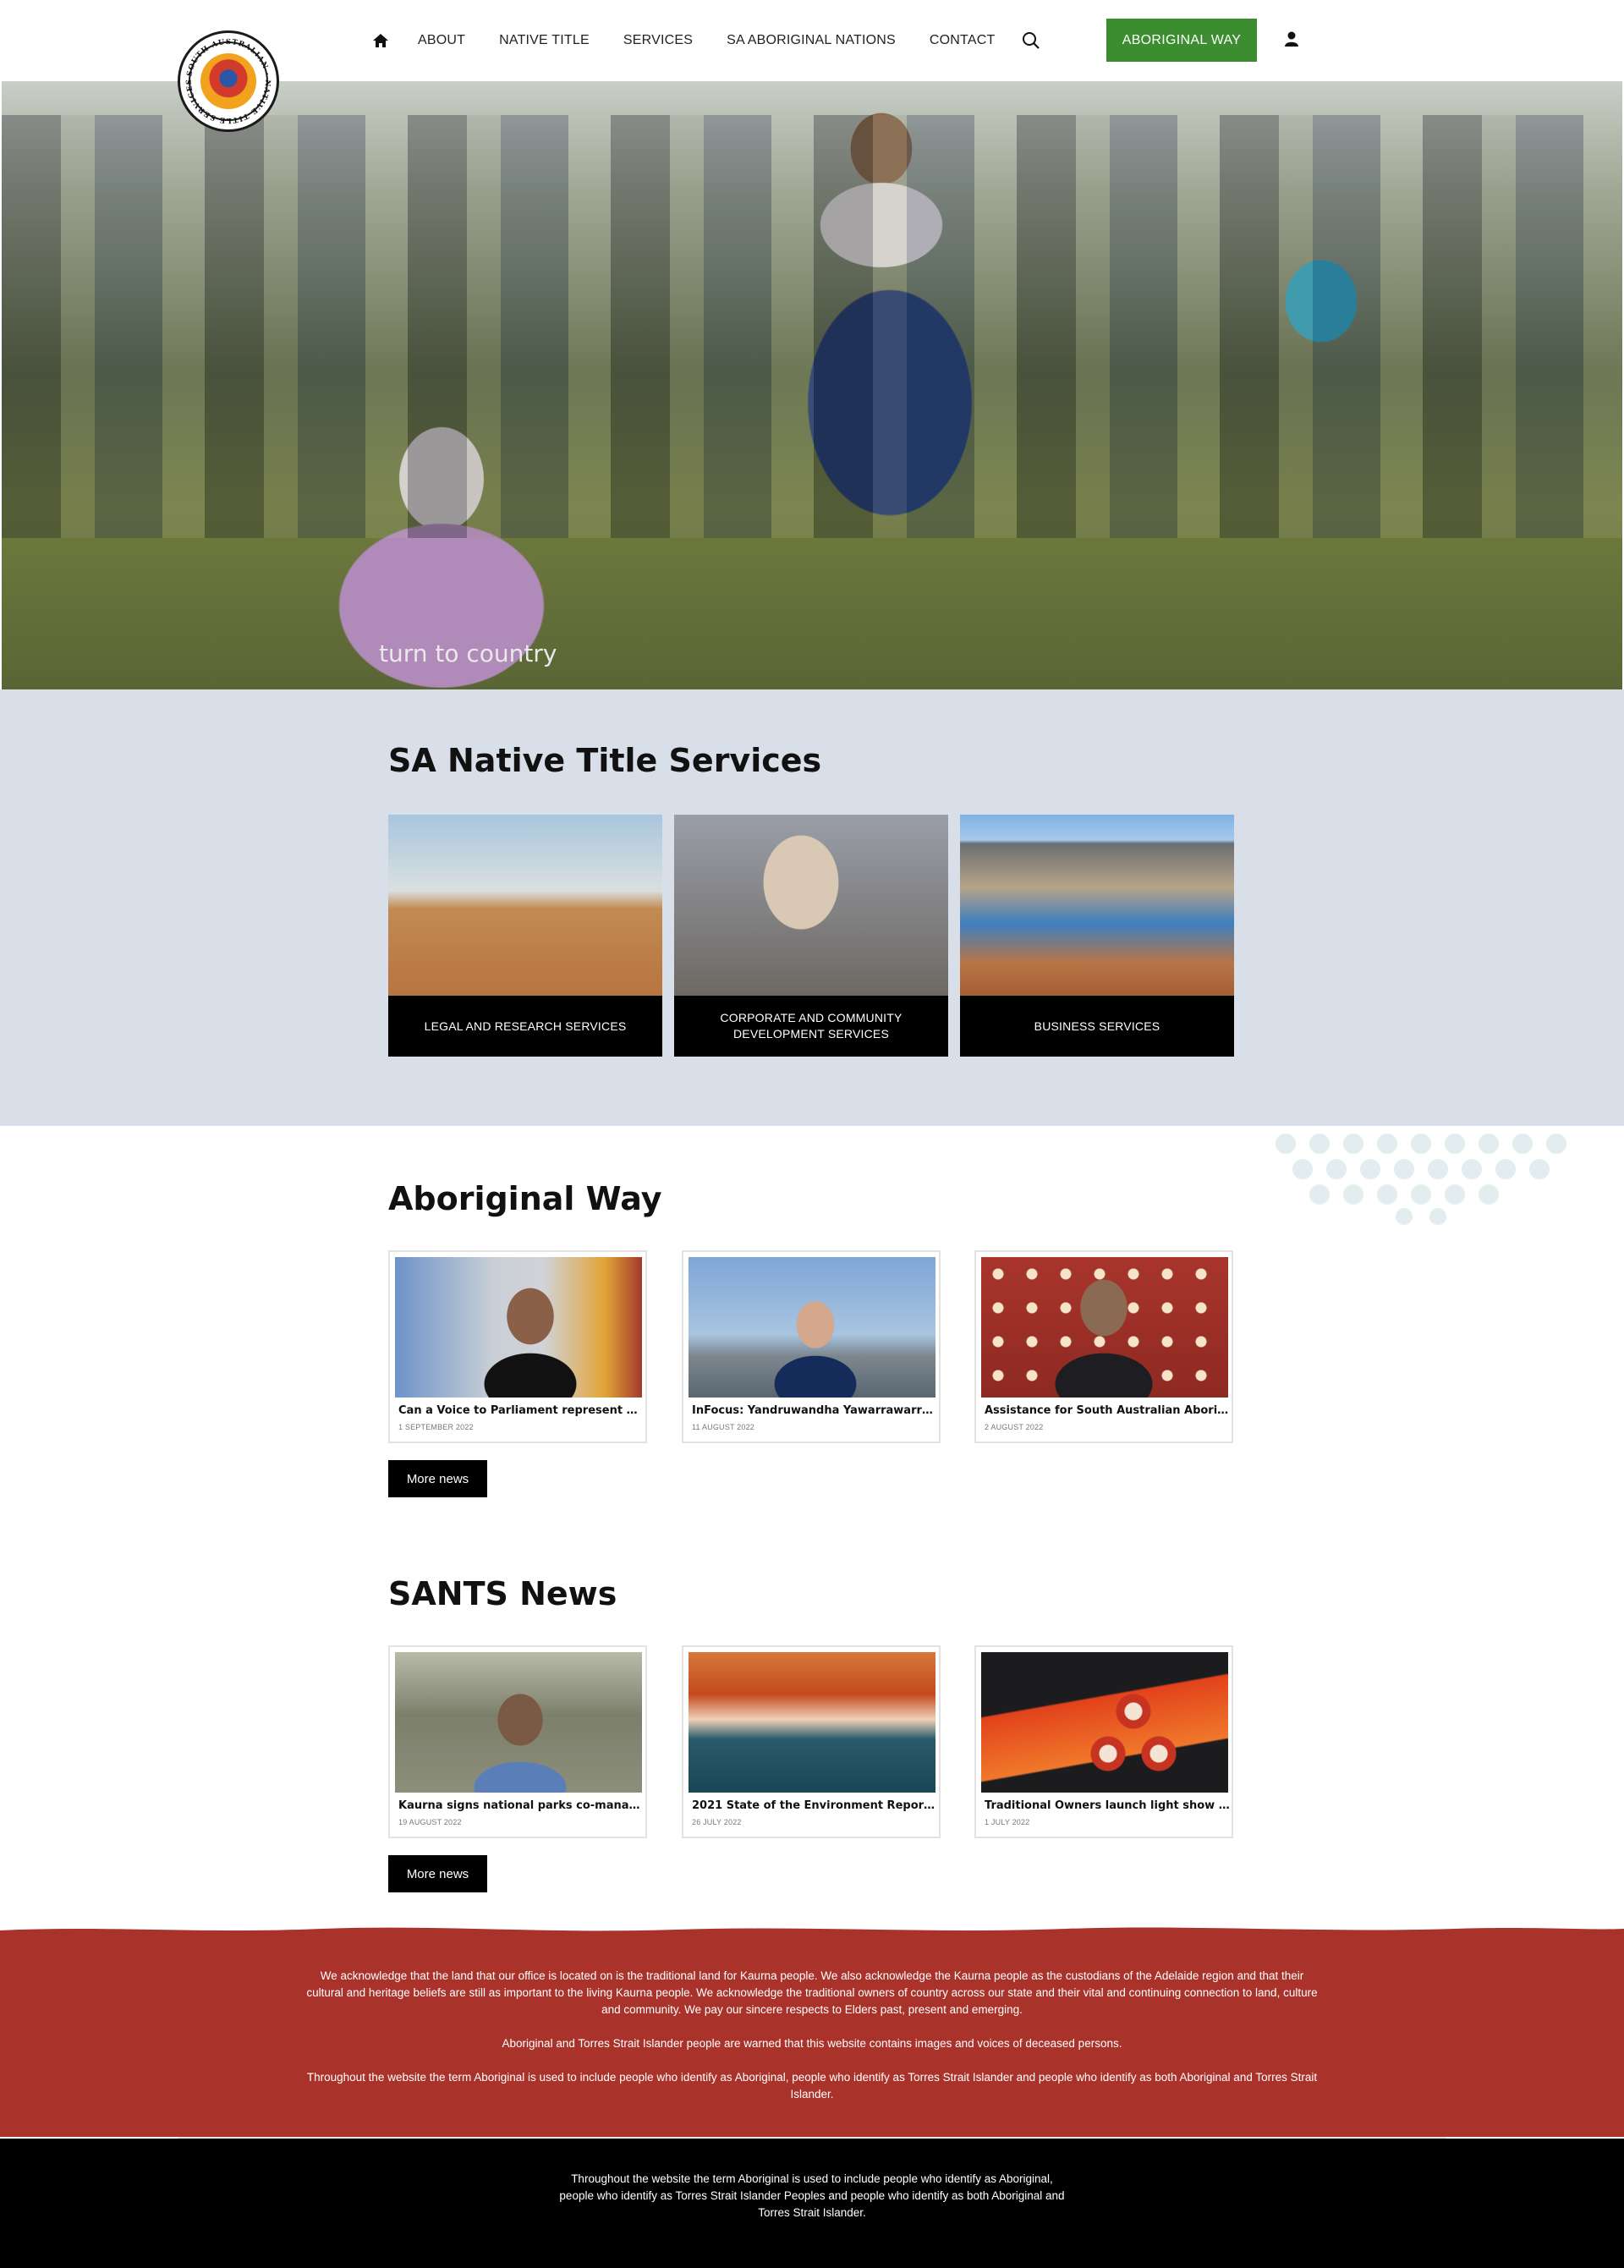 This screenshot has width=1624, height=2268. Describe the element at coordinates (544, 40) in the screenshot. I see `nav-native-title: NATIVE TITLE` at that location.